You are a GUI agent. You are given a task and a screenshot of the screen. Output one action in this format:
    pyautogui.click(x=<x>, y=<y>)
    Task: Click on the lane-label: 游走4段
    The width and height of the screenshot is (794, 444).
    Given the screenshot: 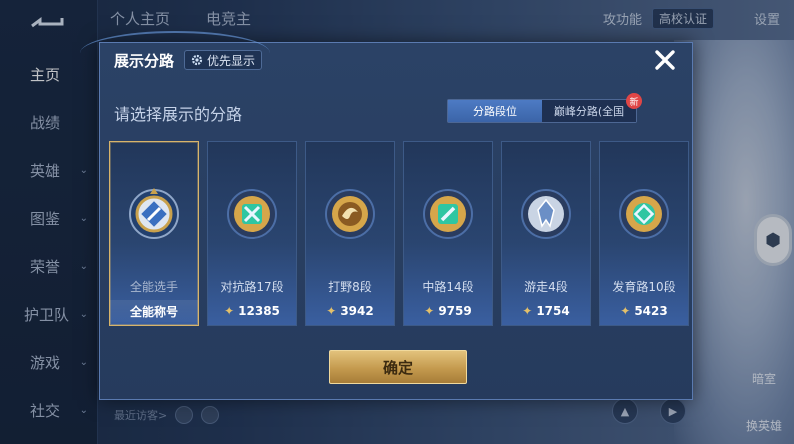 What is the action you would take?
    pyautogui.click(x=546, y=287)
    